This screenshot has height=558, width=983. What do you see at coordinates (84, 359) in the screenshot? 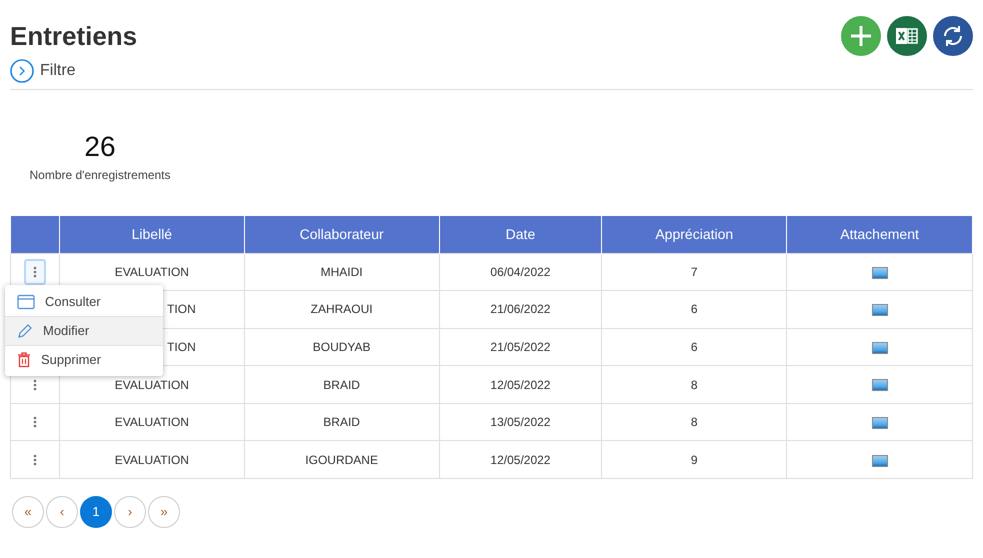
I see `menu-item: Supprimer` at bounding box center [84, 359].